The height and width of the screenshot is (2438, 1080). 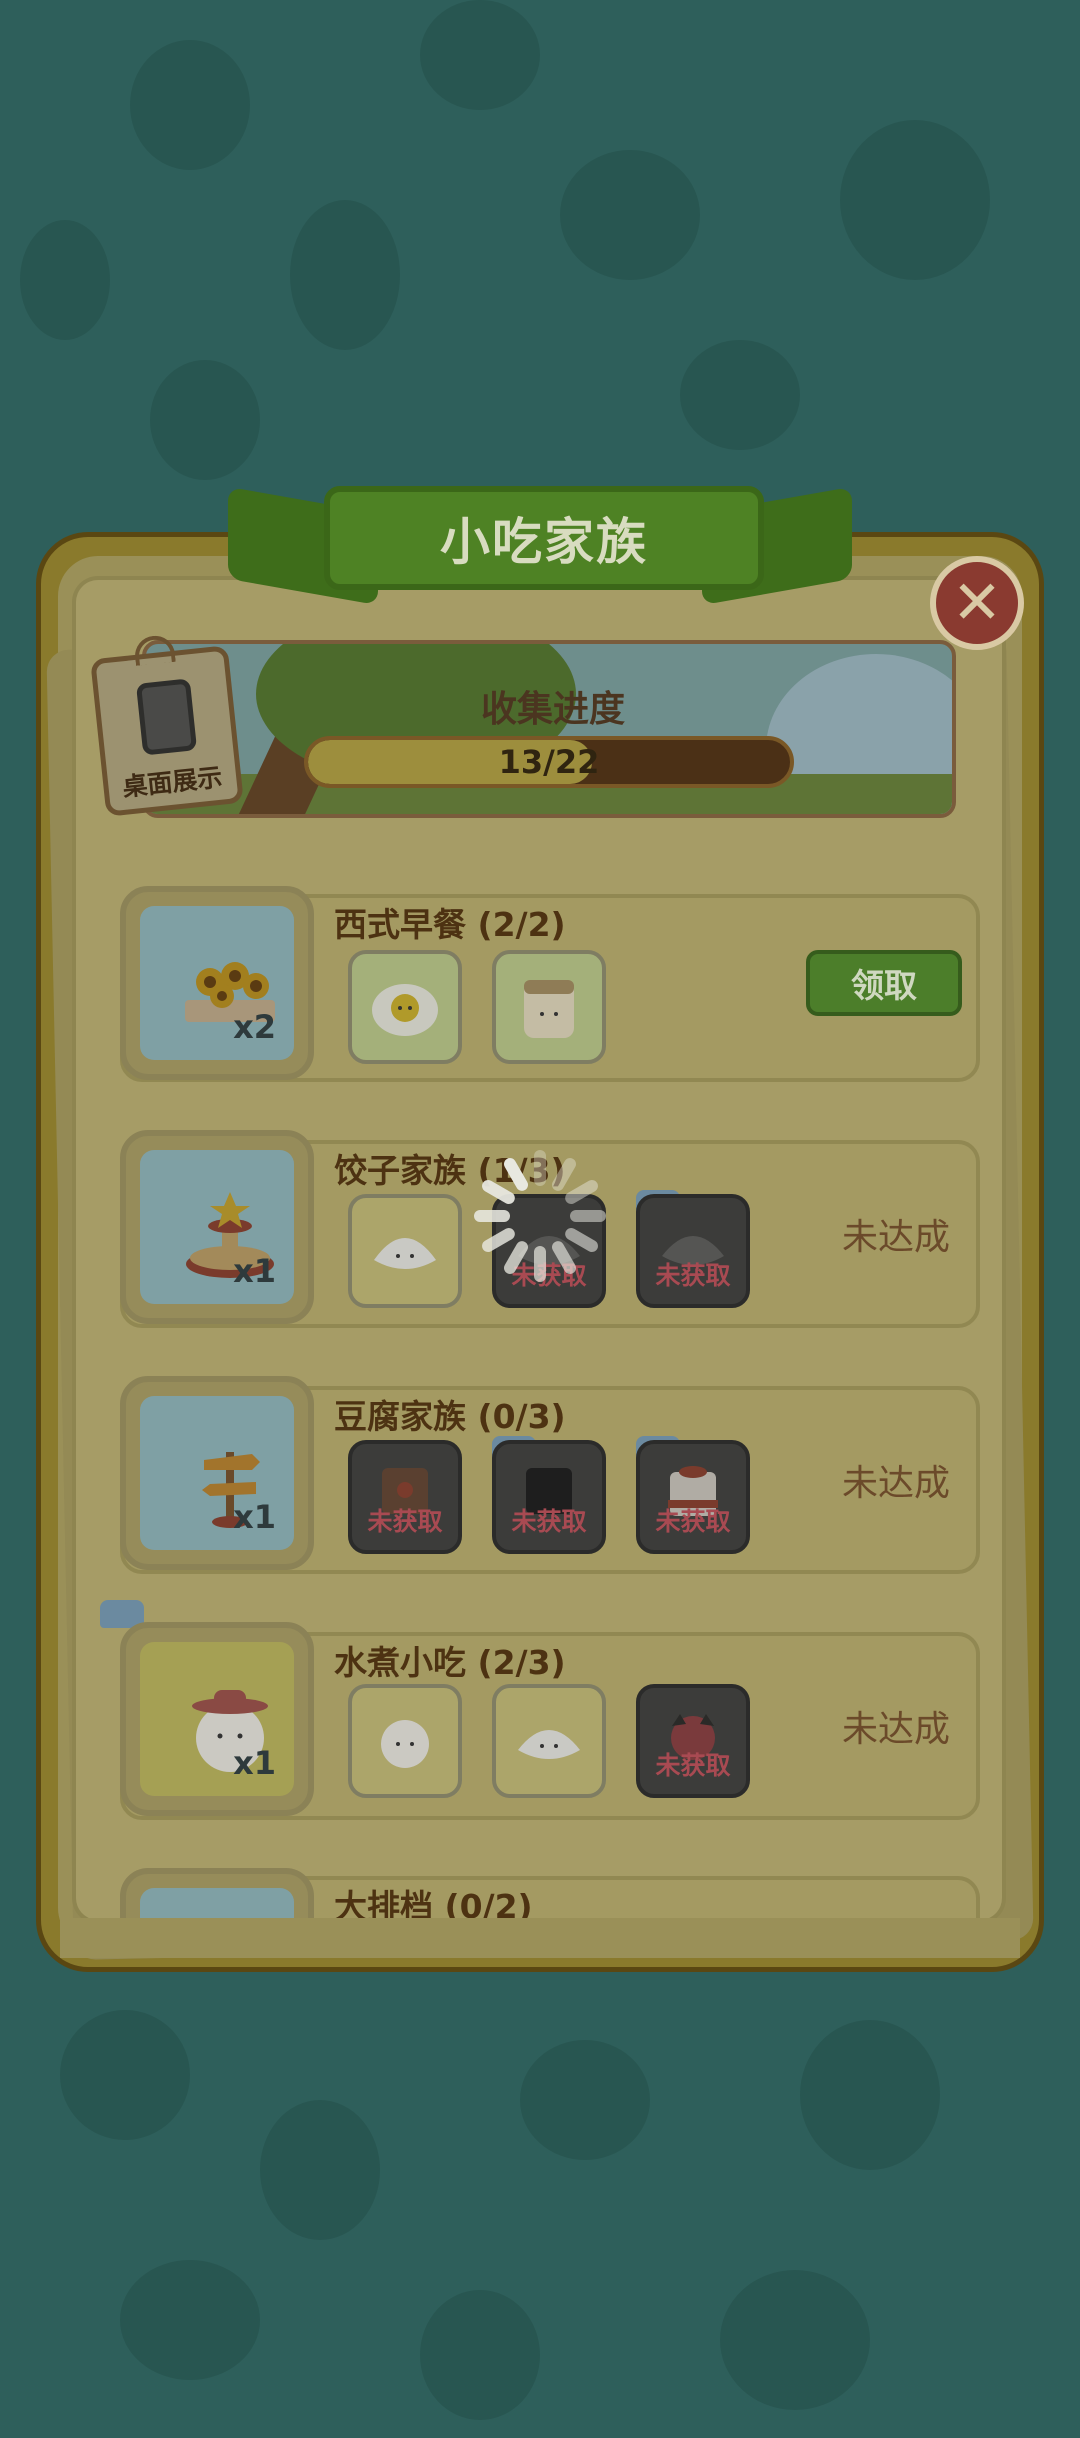 I want to click on collection-banner: 收集进度 13/22, so click(x=549, y=729).